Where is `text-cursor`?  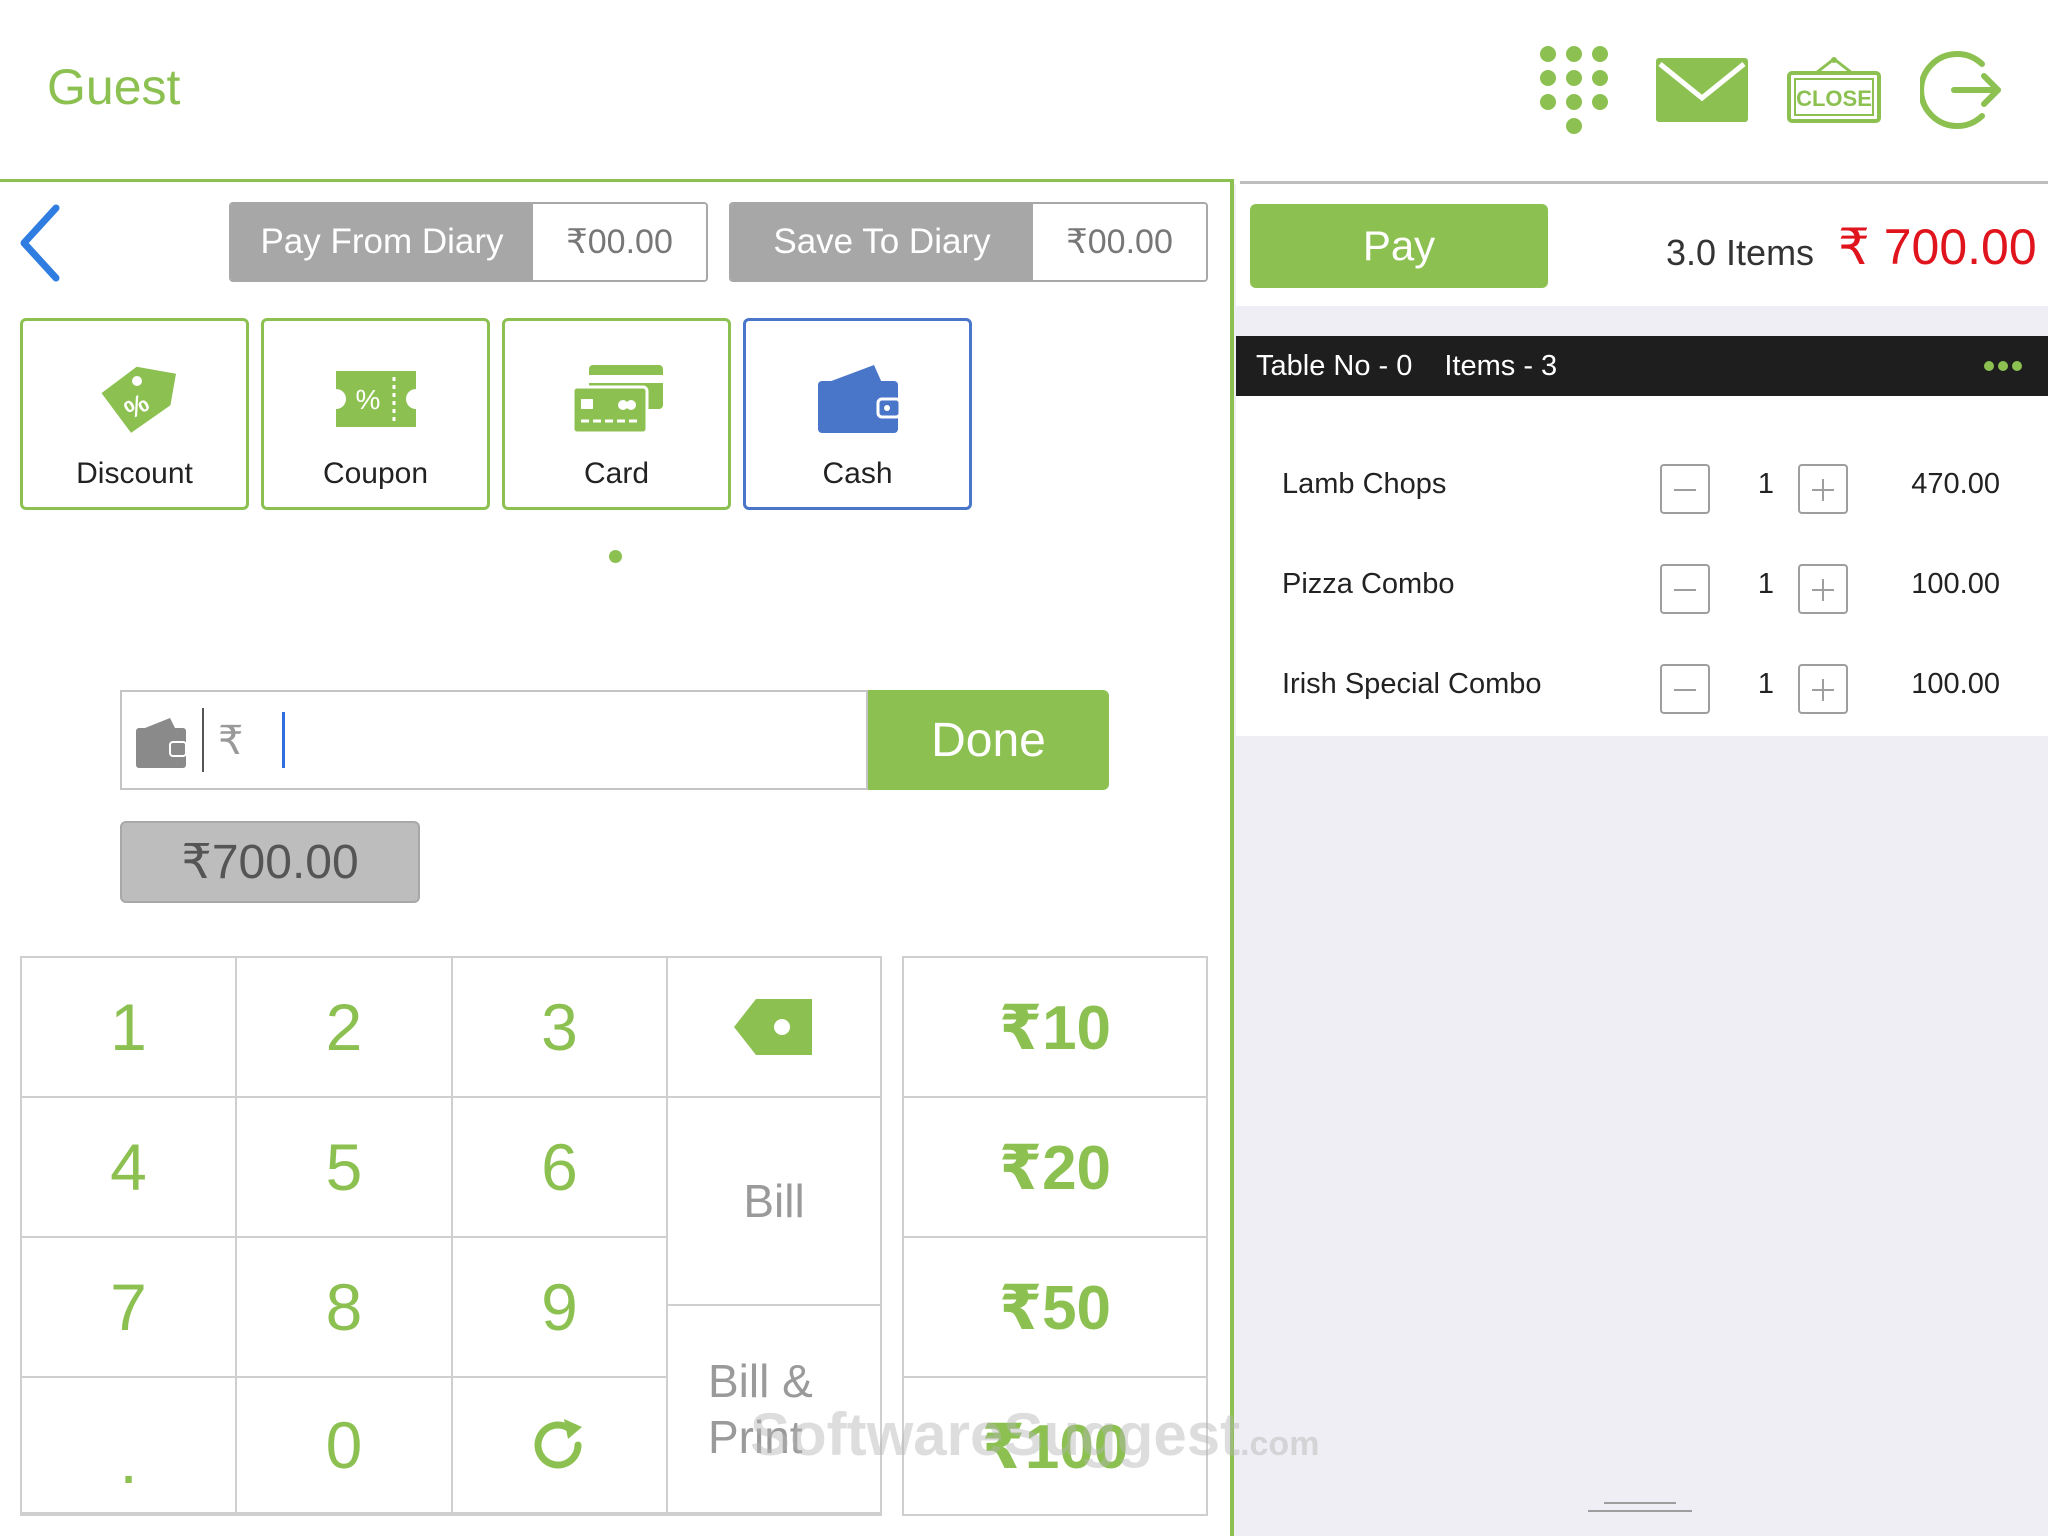
text-cursor is located at coordinates (283, 740).